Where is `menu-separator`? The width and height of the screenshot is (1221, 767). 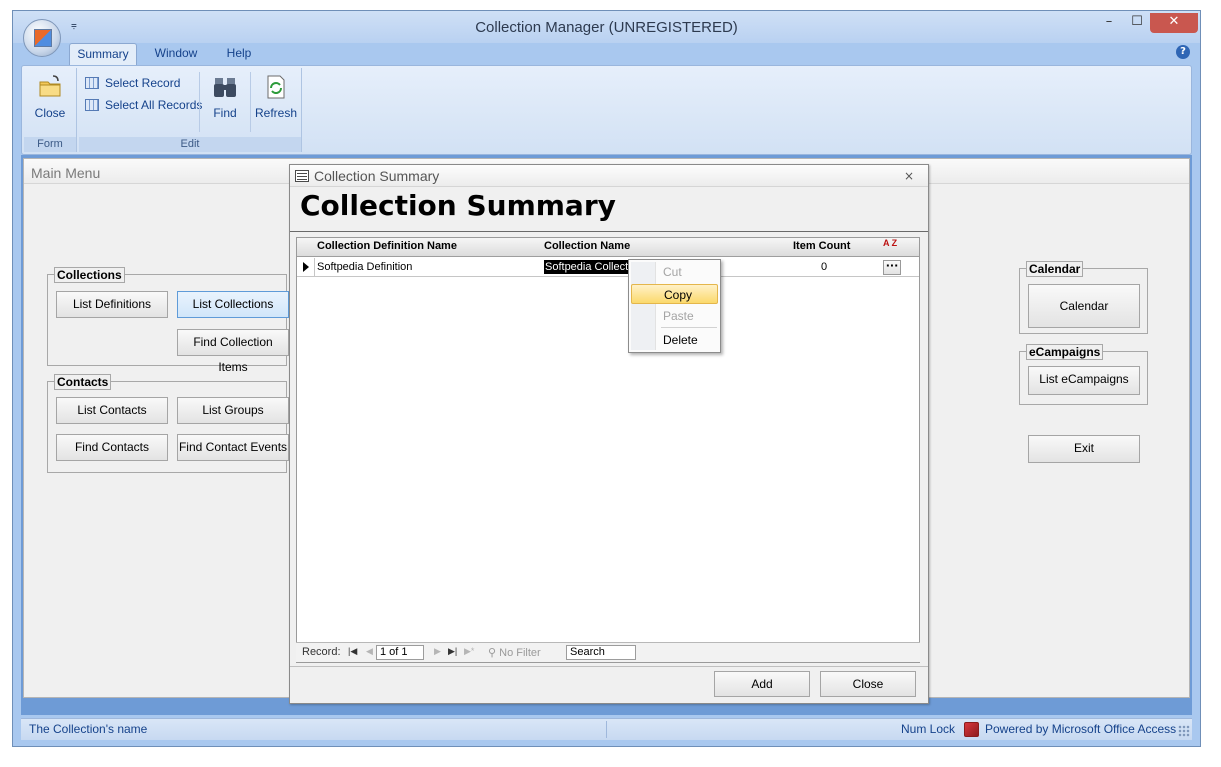 menu-separator is located at coordinates (689, 327).